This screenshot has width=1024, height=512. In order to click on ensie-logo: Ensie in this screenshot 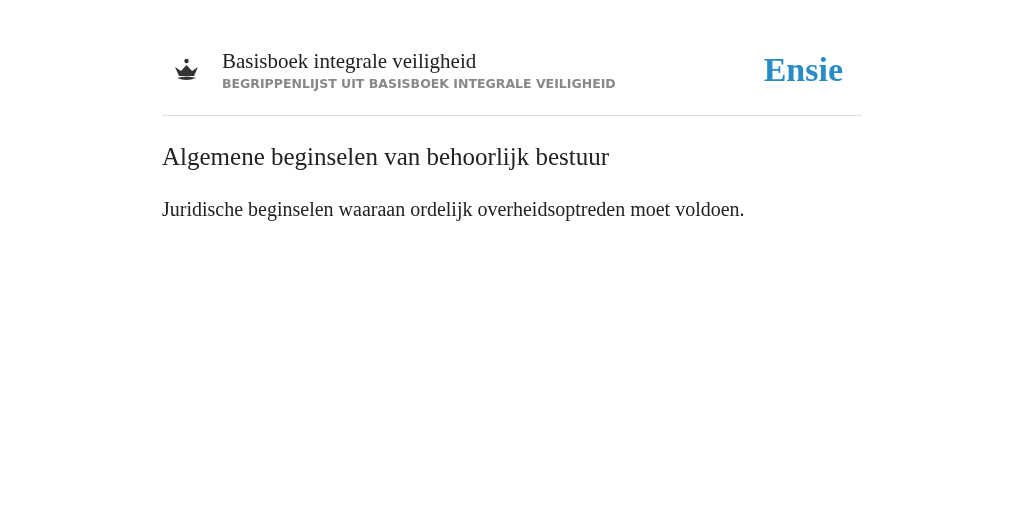, I will do `click(803, 69)`.